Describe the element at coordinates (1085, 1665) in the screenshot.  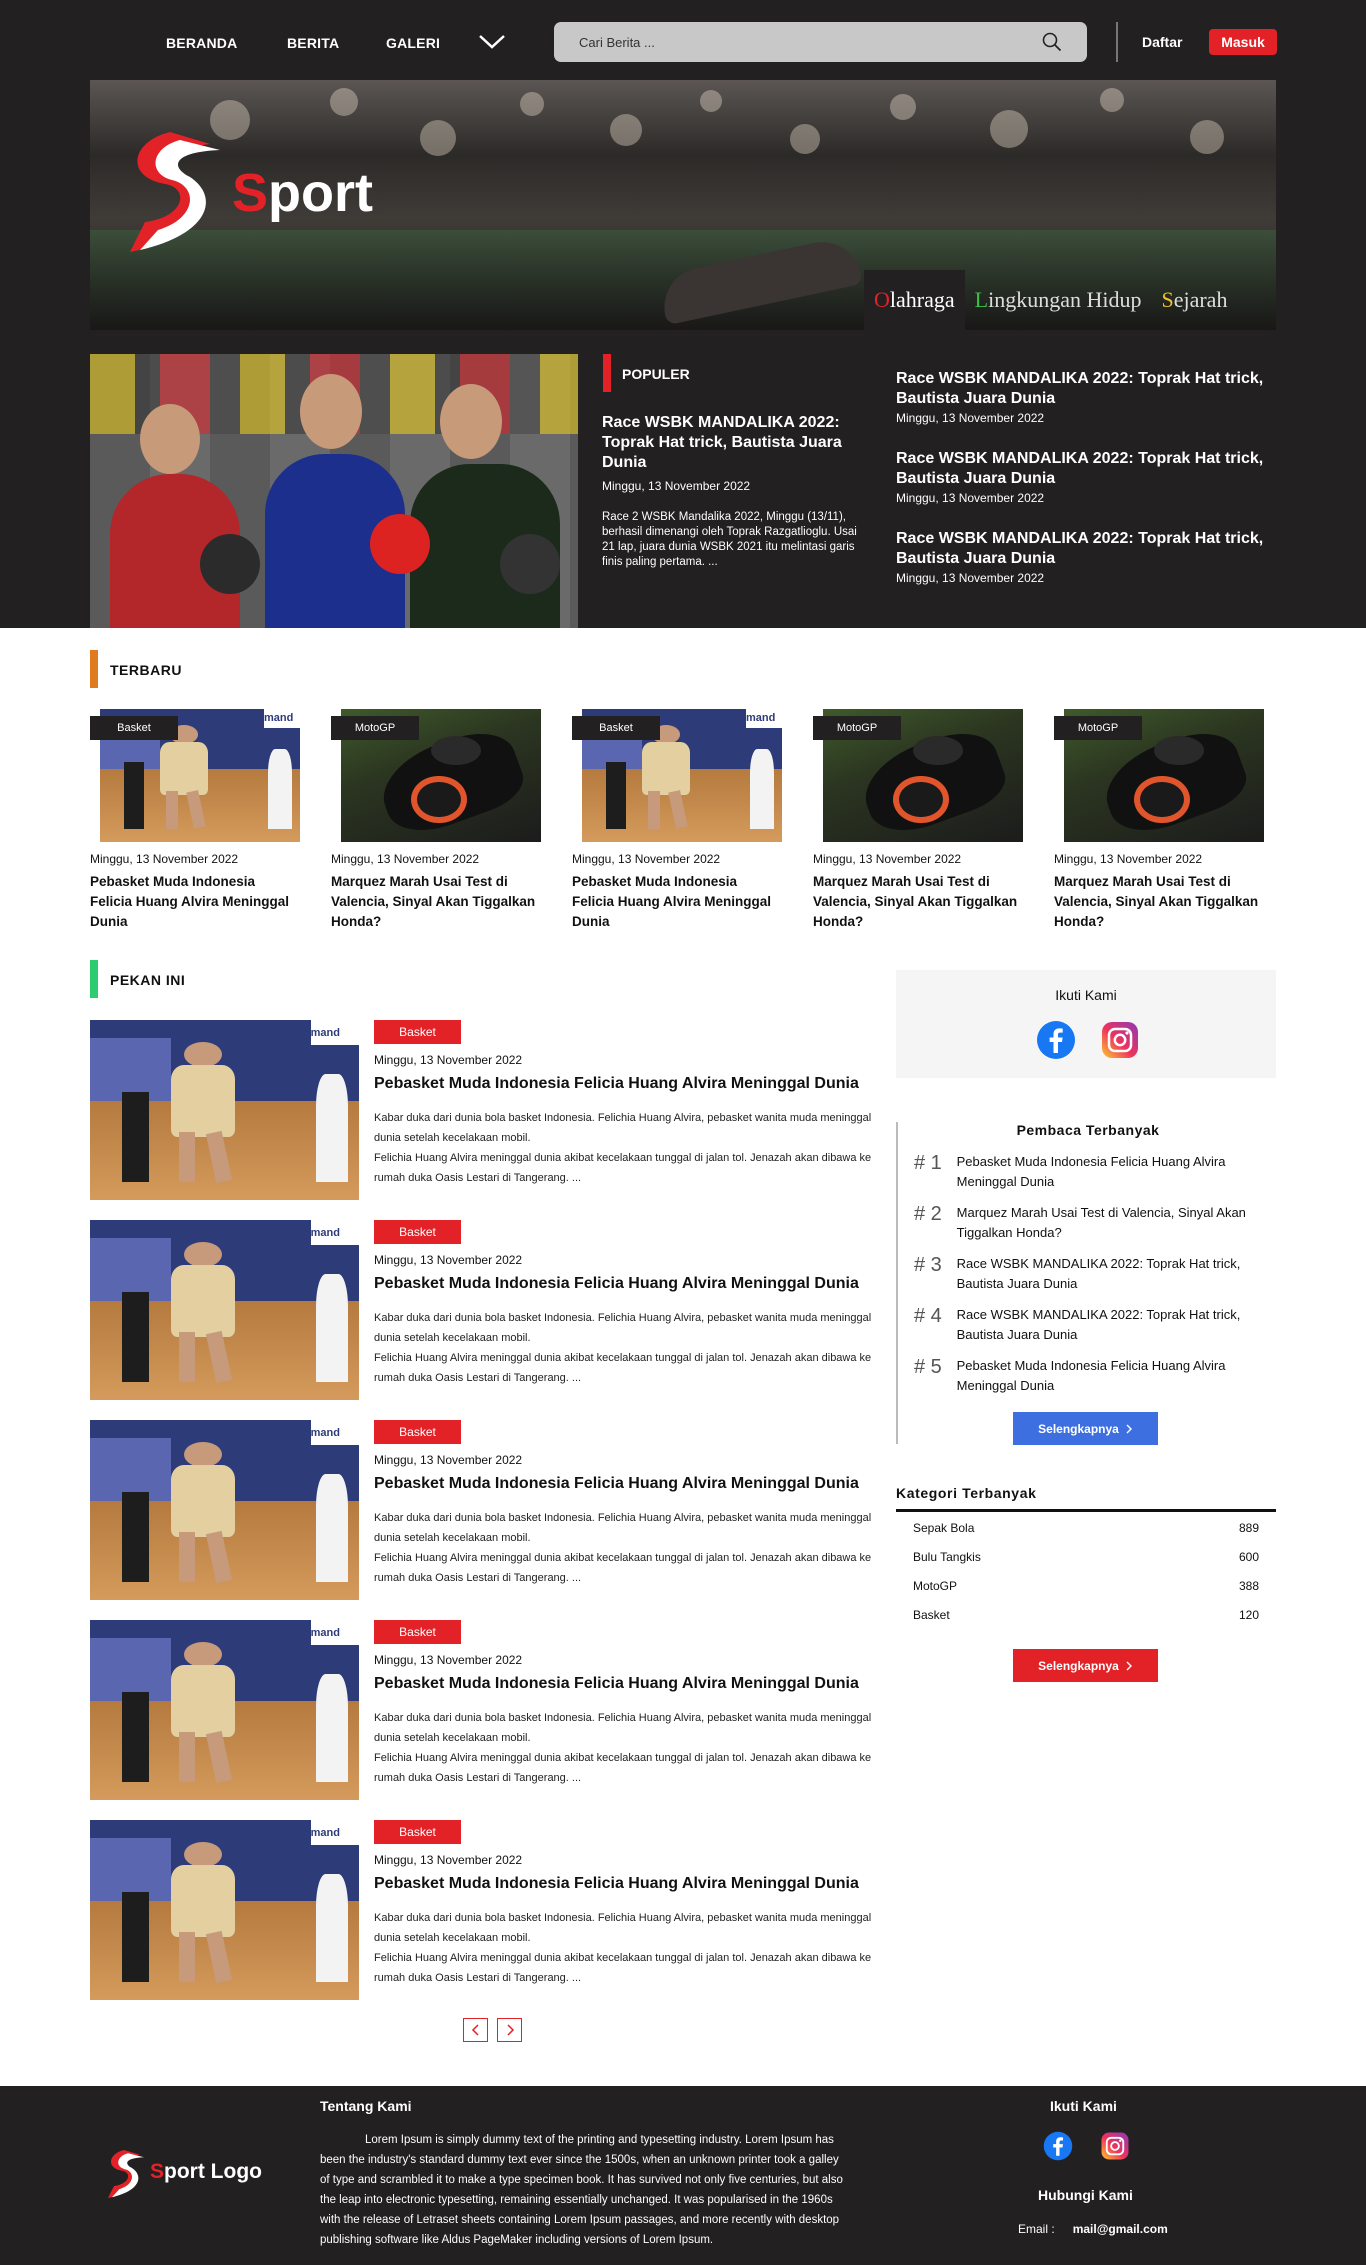
I see `category-more-button: Selengkapnya` at that location.